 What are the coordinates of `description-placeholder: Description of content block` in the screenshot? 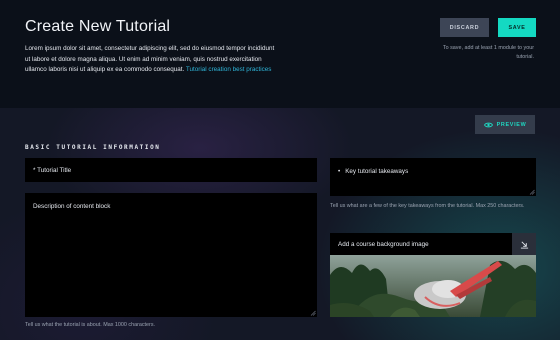 It's located at (72, 206).